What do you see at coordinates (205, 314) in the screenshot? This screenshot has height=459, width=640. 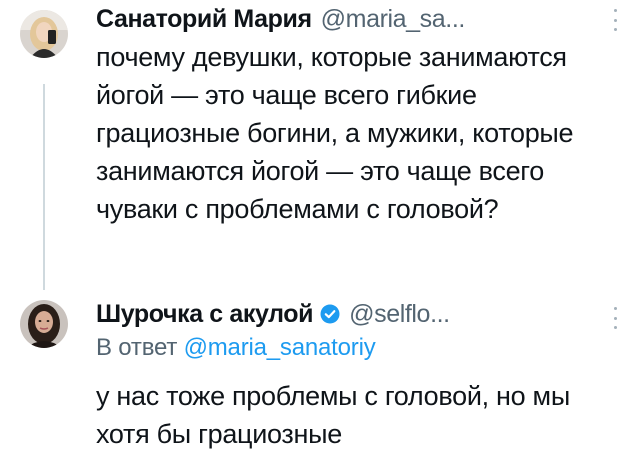 I see `display-name: Шурочка с акулой` at bounding box center [205, 314].